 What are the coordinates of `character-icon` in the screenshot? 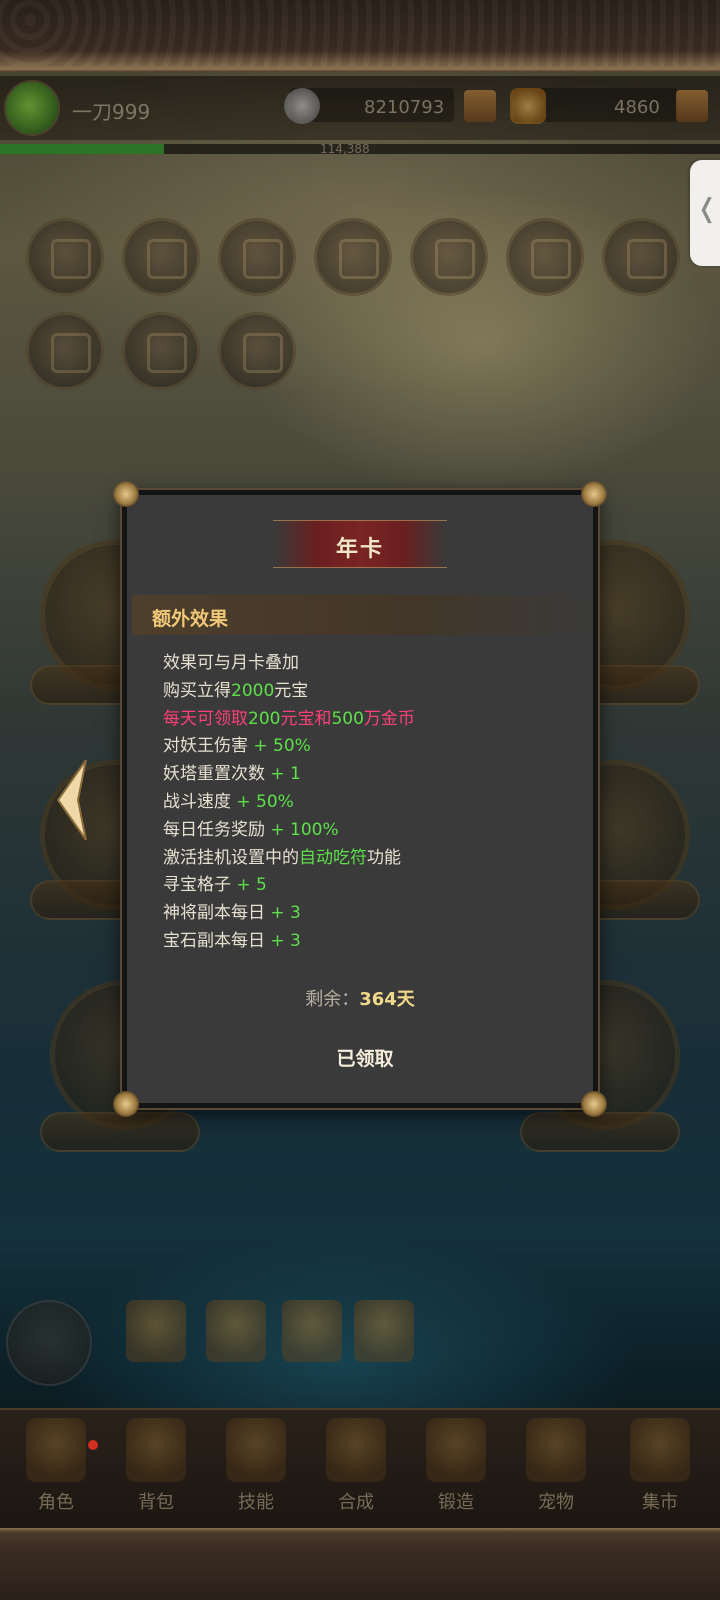 It's located at (56, 1450).